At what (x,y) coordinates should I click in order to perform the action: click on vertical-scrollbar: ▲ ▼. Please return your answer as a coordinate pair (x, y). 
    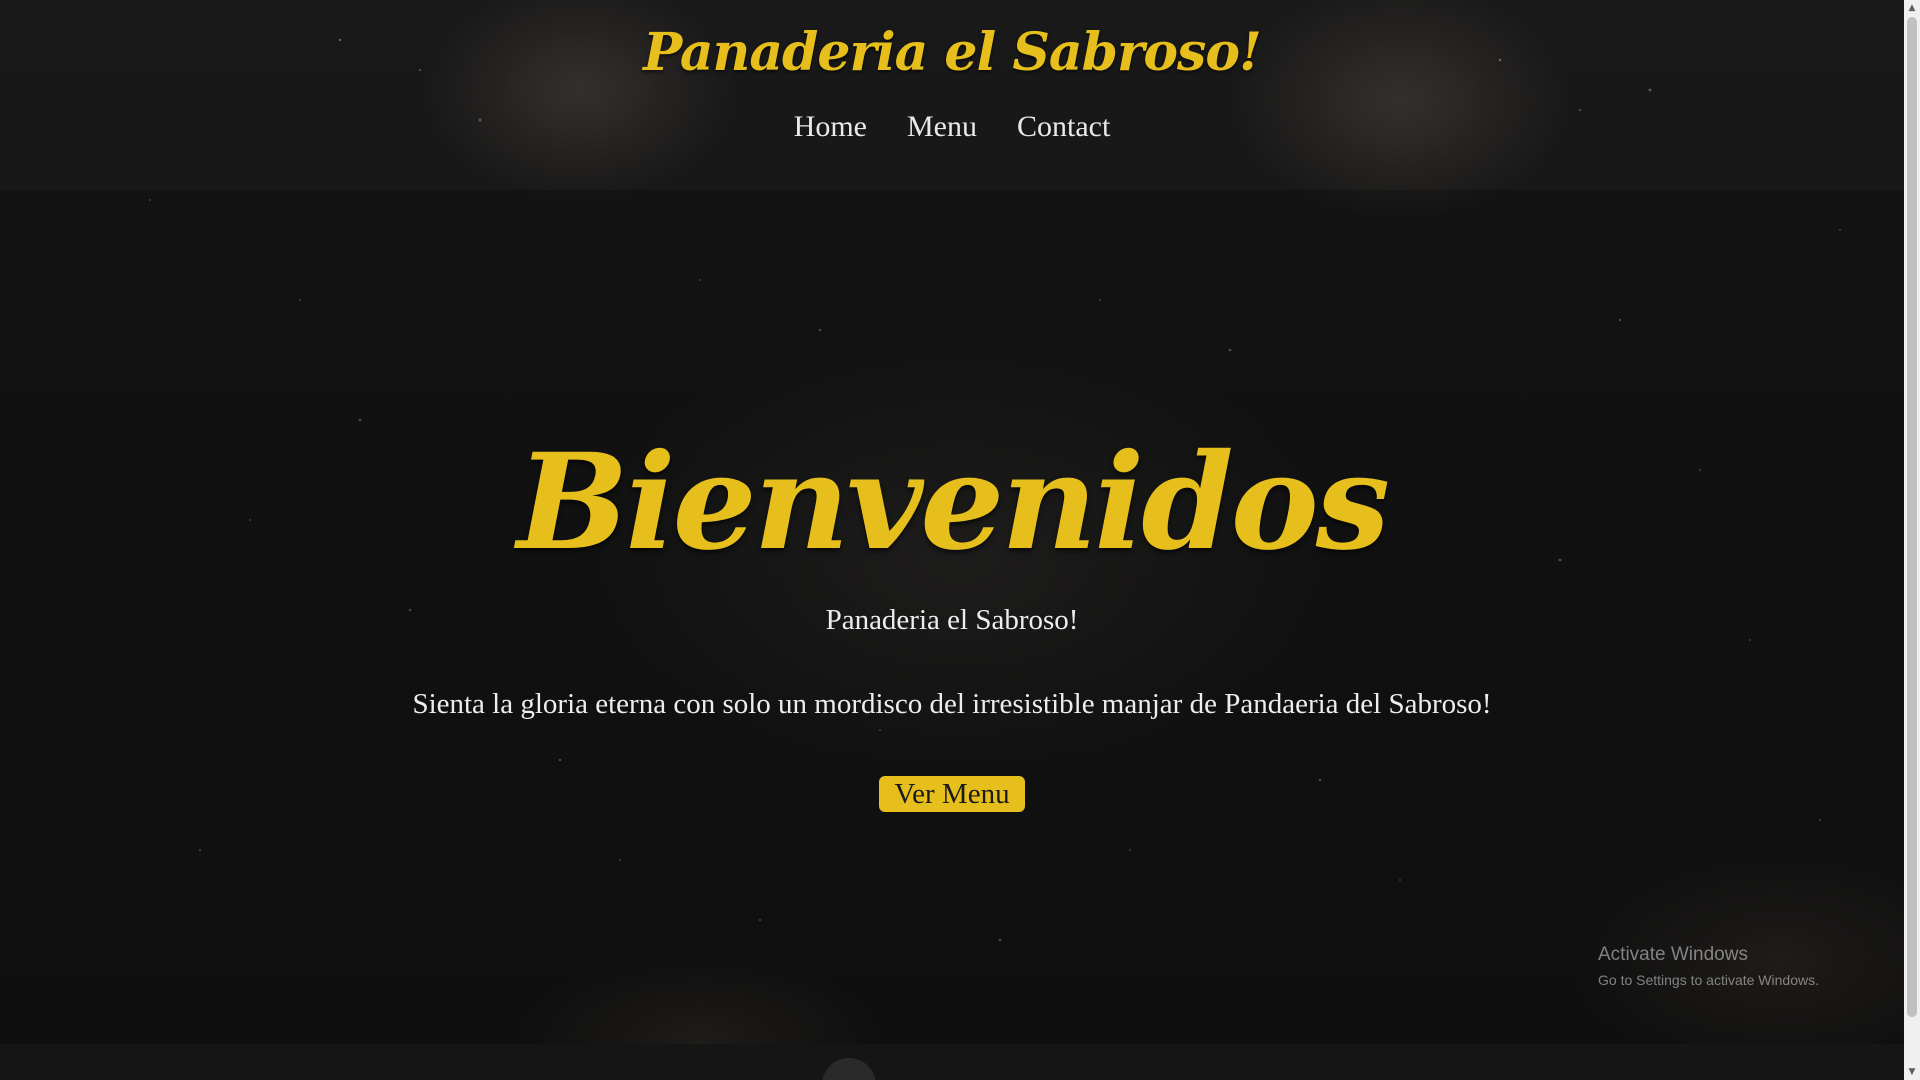
    Looking at the image, I should click on (1912, 540).